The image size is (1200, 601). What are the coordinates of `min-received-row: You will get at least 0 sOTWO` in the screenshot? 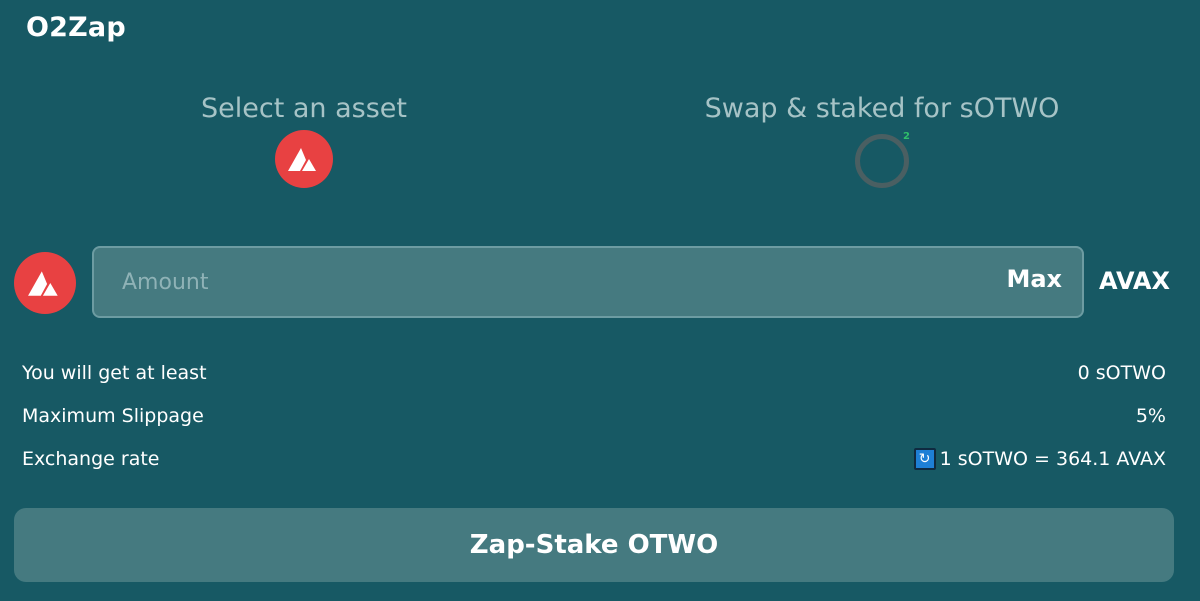 It's located at (594, 373).